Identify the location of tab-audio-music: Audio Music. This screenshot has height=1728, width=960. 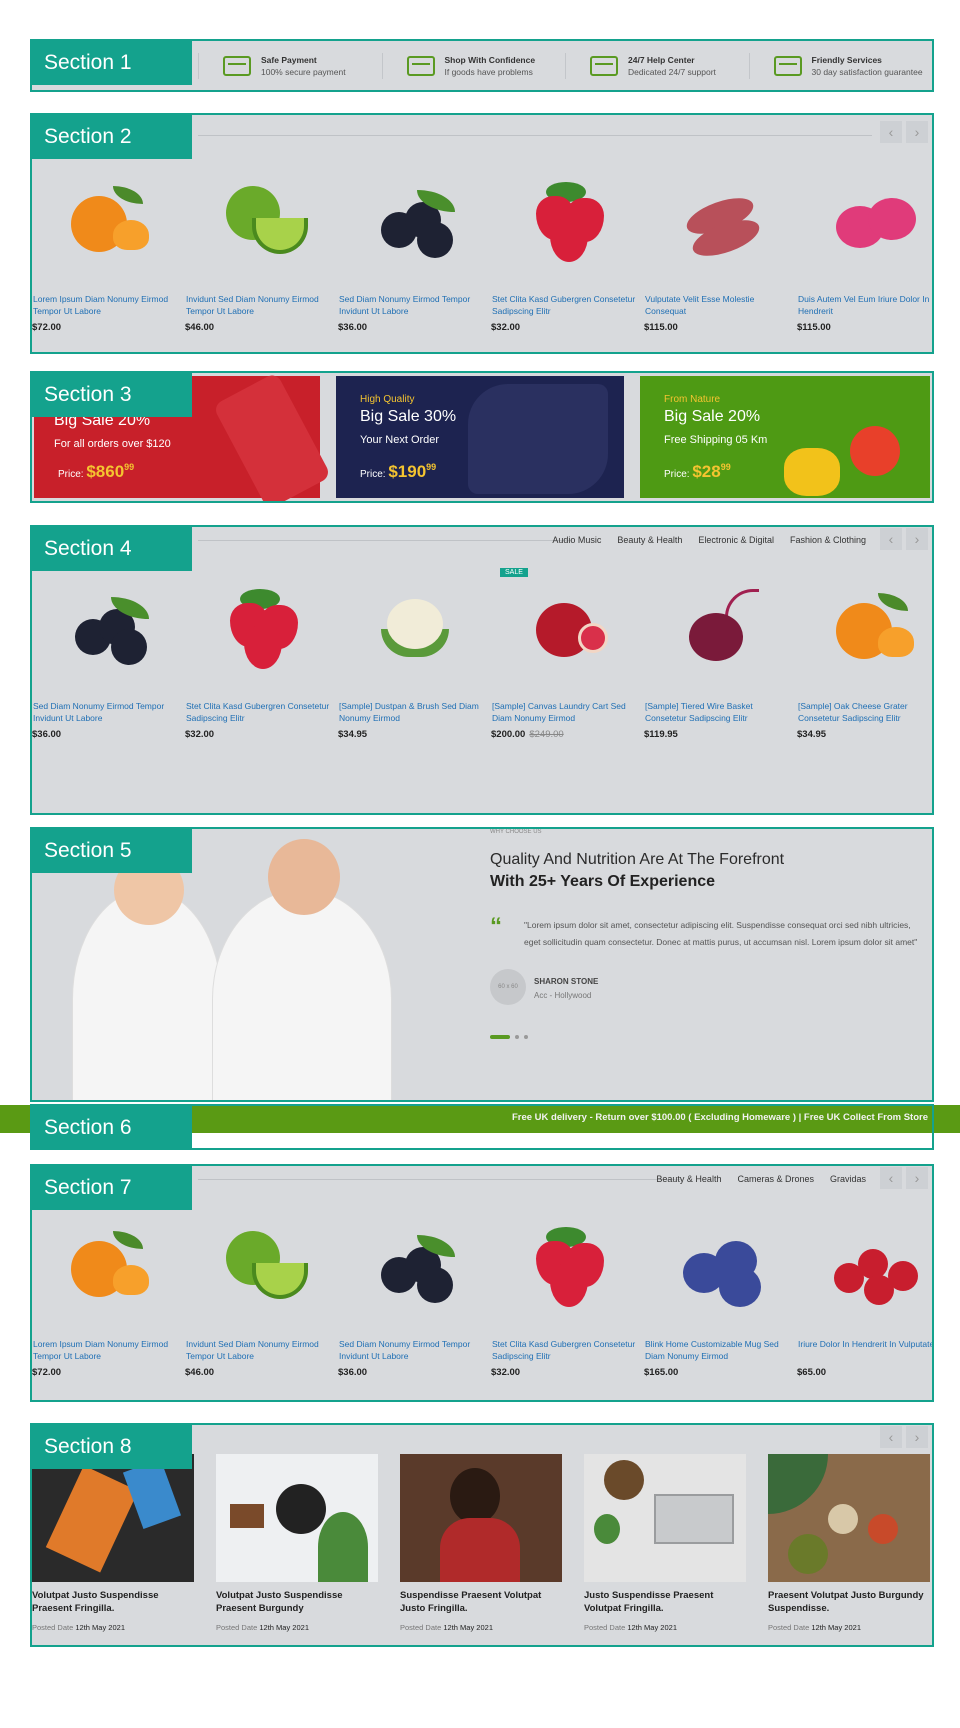
(576, 540).